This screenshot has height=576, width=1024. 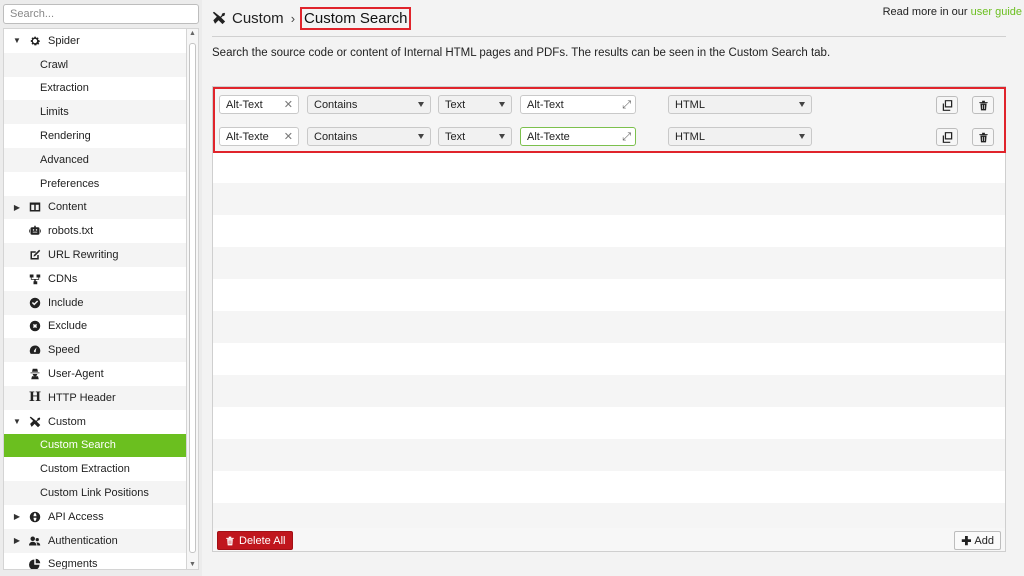 I want to click on delete-all-label: Delete All, so click(x=262, y=540).